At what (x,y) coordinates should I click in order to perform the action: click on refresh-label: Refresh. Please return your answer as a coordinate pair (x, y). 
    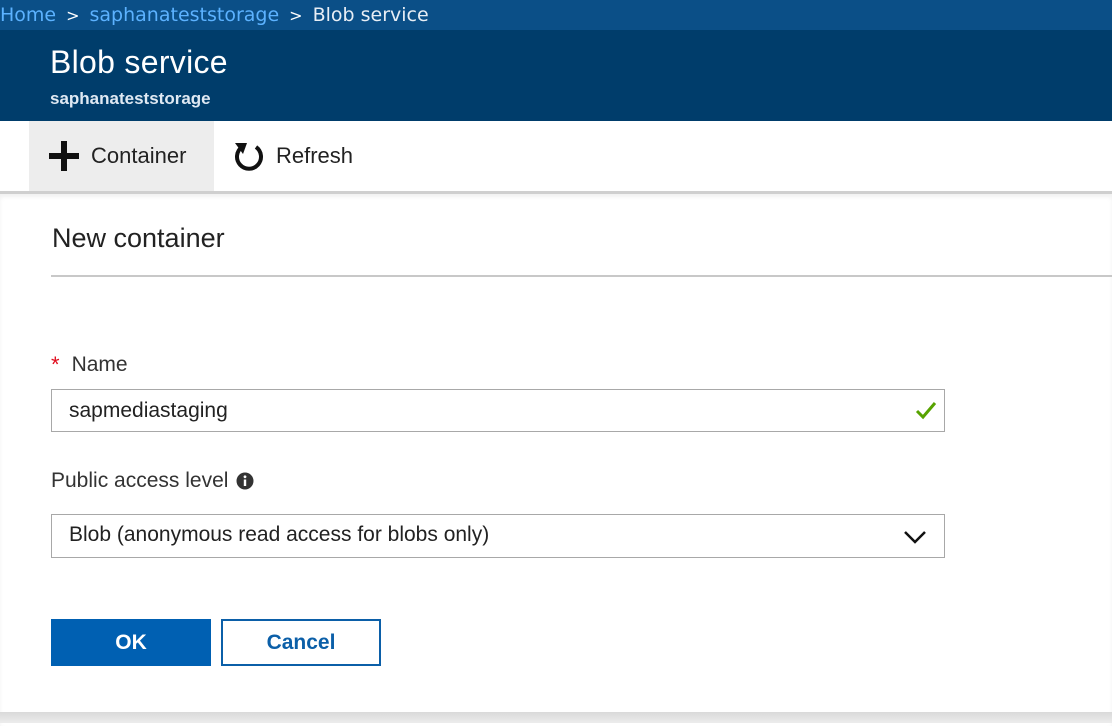
    Looking at the image, I should click on (315, 155).